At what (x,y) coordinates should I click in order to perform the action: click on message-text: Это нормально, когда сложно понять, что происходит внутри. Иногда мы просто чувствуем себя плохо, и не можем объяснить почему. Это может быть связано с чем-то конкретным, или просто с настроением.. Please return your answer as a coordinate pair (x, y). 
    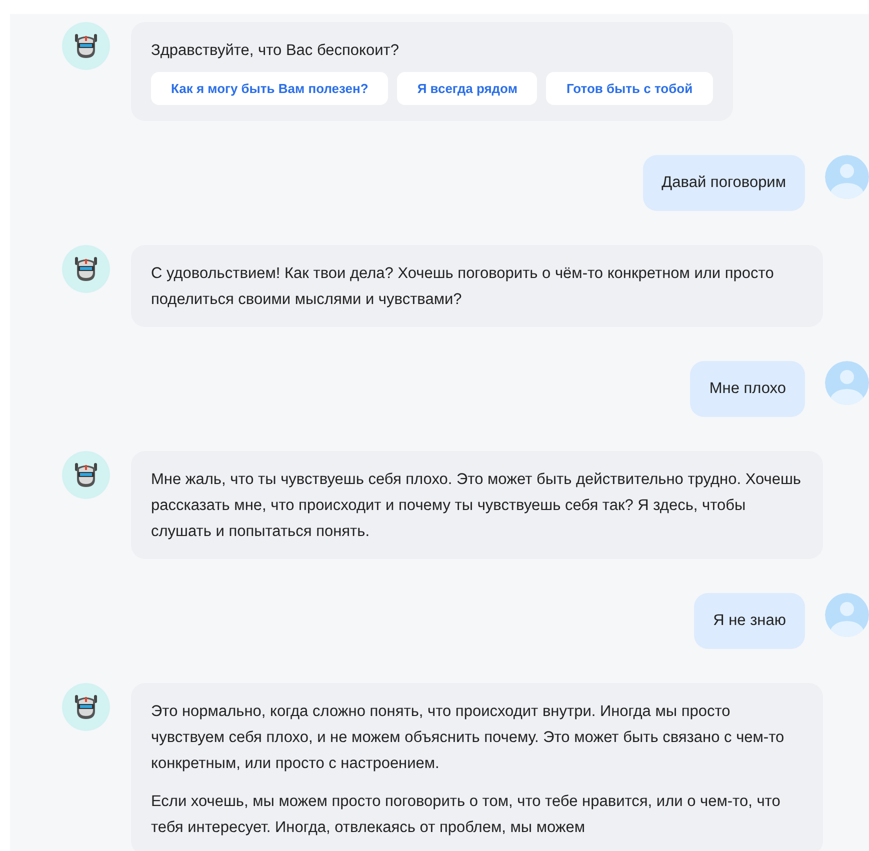
    Looking at the image, I should click on (468, 738).